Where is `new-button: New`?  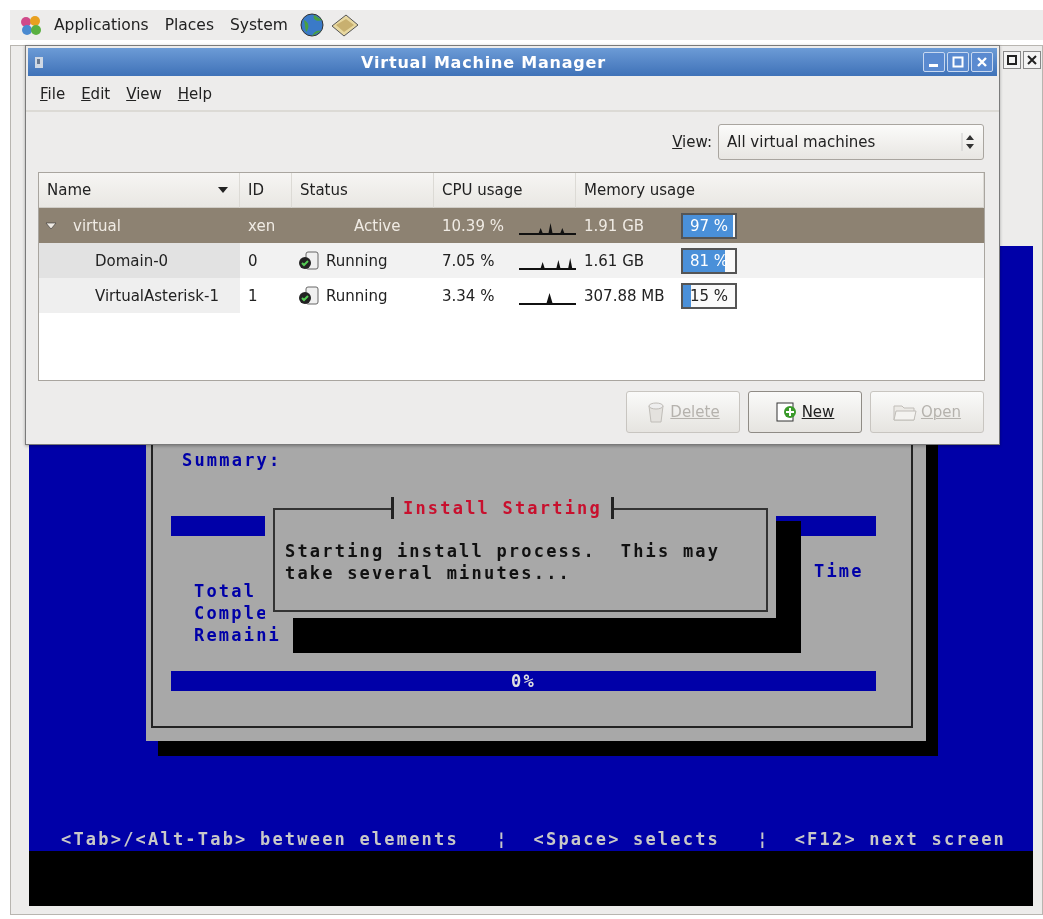 new-button: New is located at coordinates (805, 412).